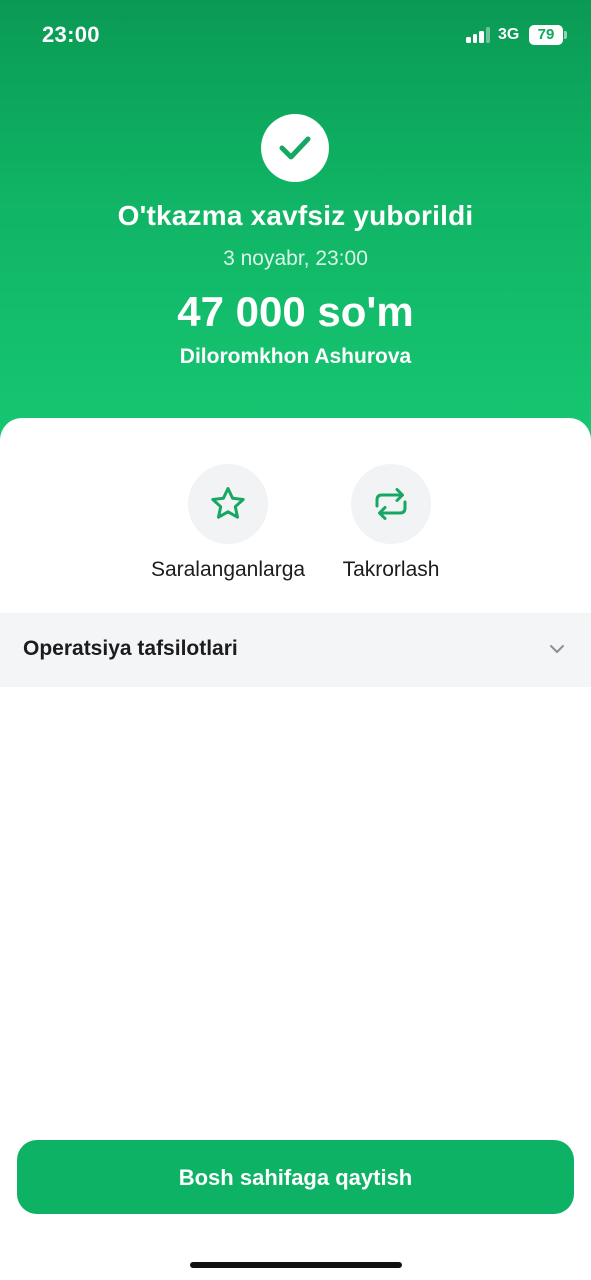 The image size is (591, 1280). Describe the element at coordinates (295, 36) in the screenshot. I see `status-bar: 23:00 3G 79` at that location.